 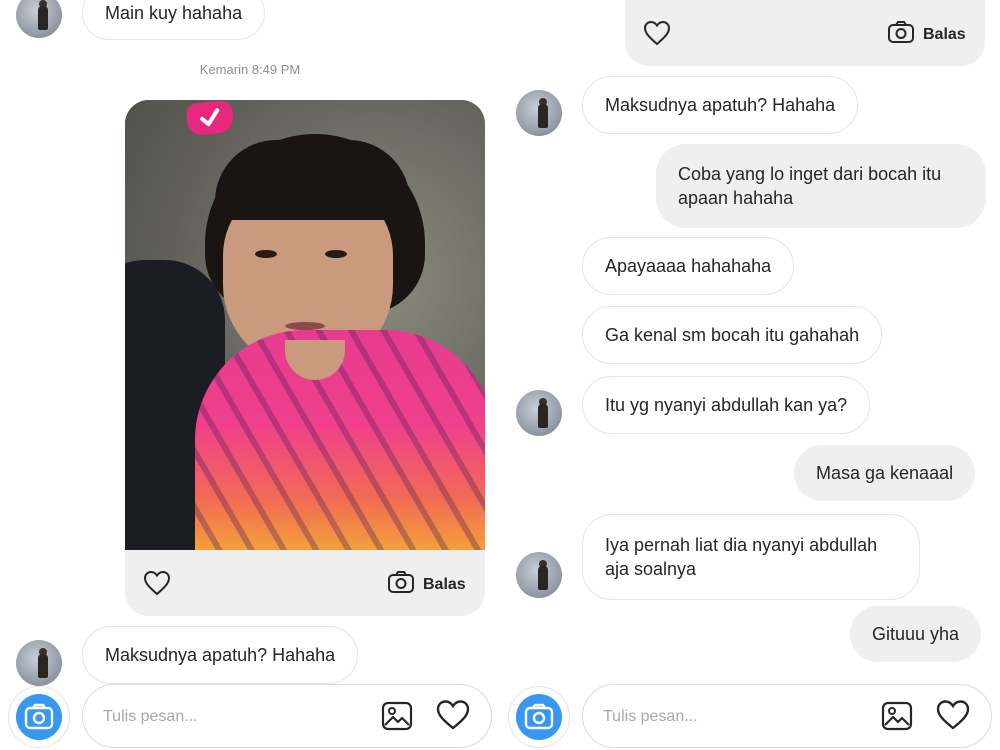 I want to click on outgoing-message: Gituuu yha, so click(x=916, y=634).